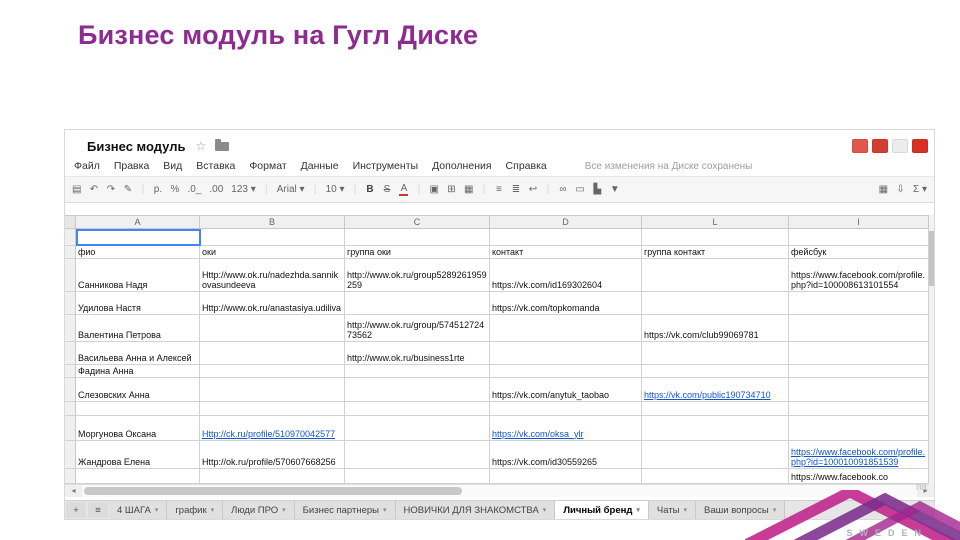 The height and width of the screenshot is (540, 960). Describe the element at coordinates (566, 476) in the screenshot. I see `cell-r11-c3` at that location.